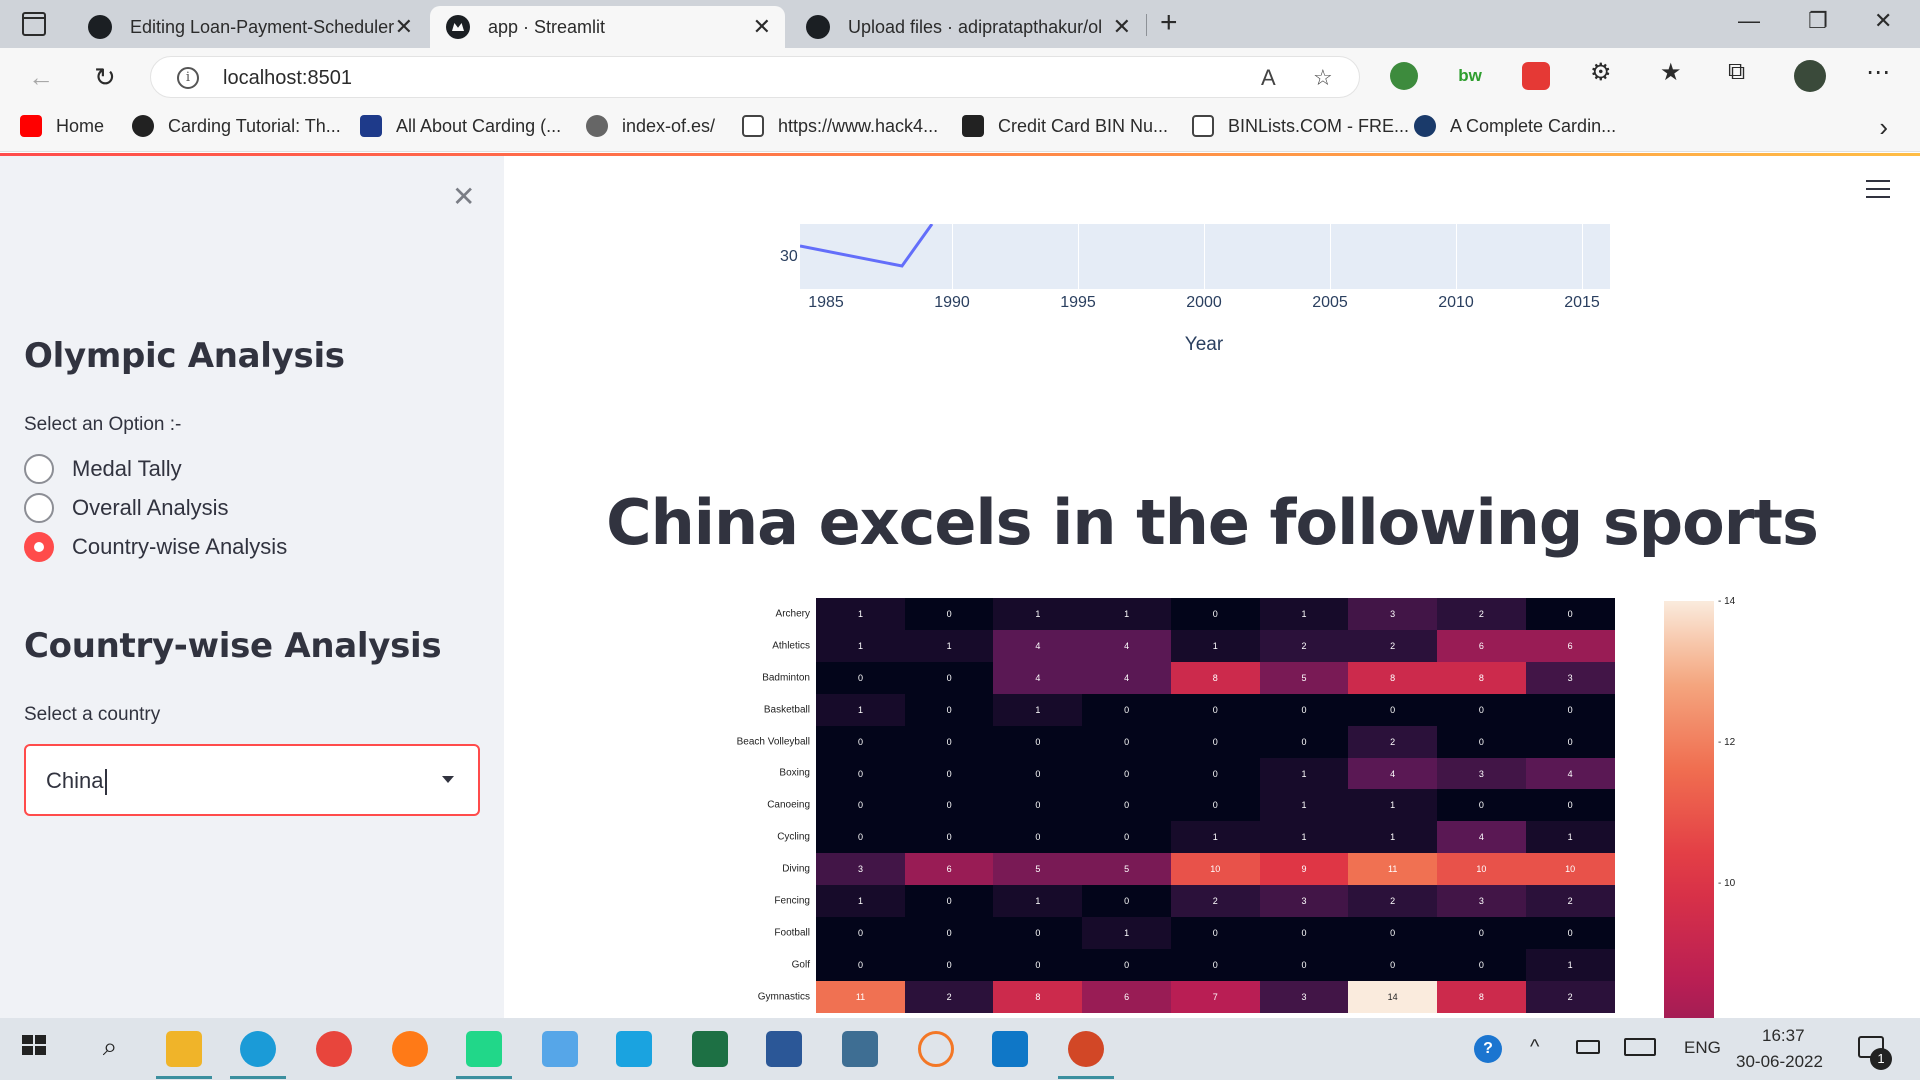 Image resolution: width=1920 pixels, height=1080 pixels. What do you see at coordinates (76, 781) in the screenshot?
I see `country-select-value: China` at bounding box center [76, 781].